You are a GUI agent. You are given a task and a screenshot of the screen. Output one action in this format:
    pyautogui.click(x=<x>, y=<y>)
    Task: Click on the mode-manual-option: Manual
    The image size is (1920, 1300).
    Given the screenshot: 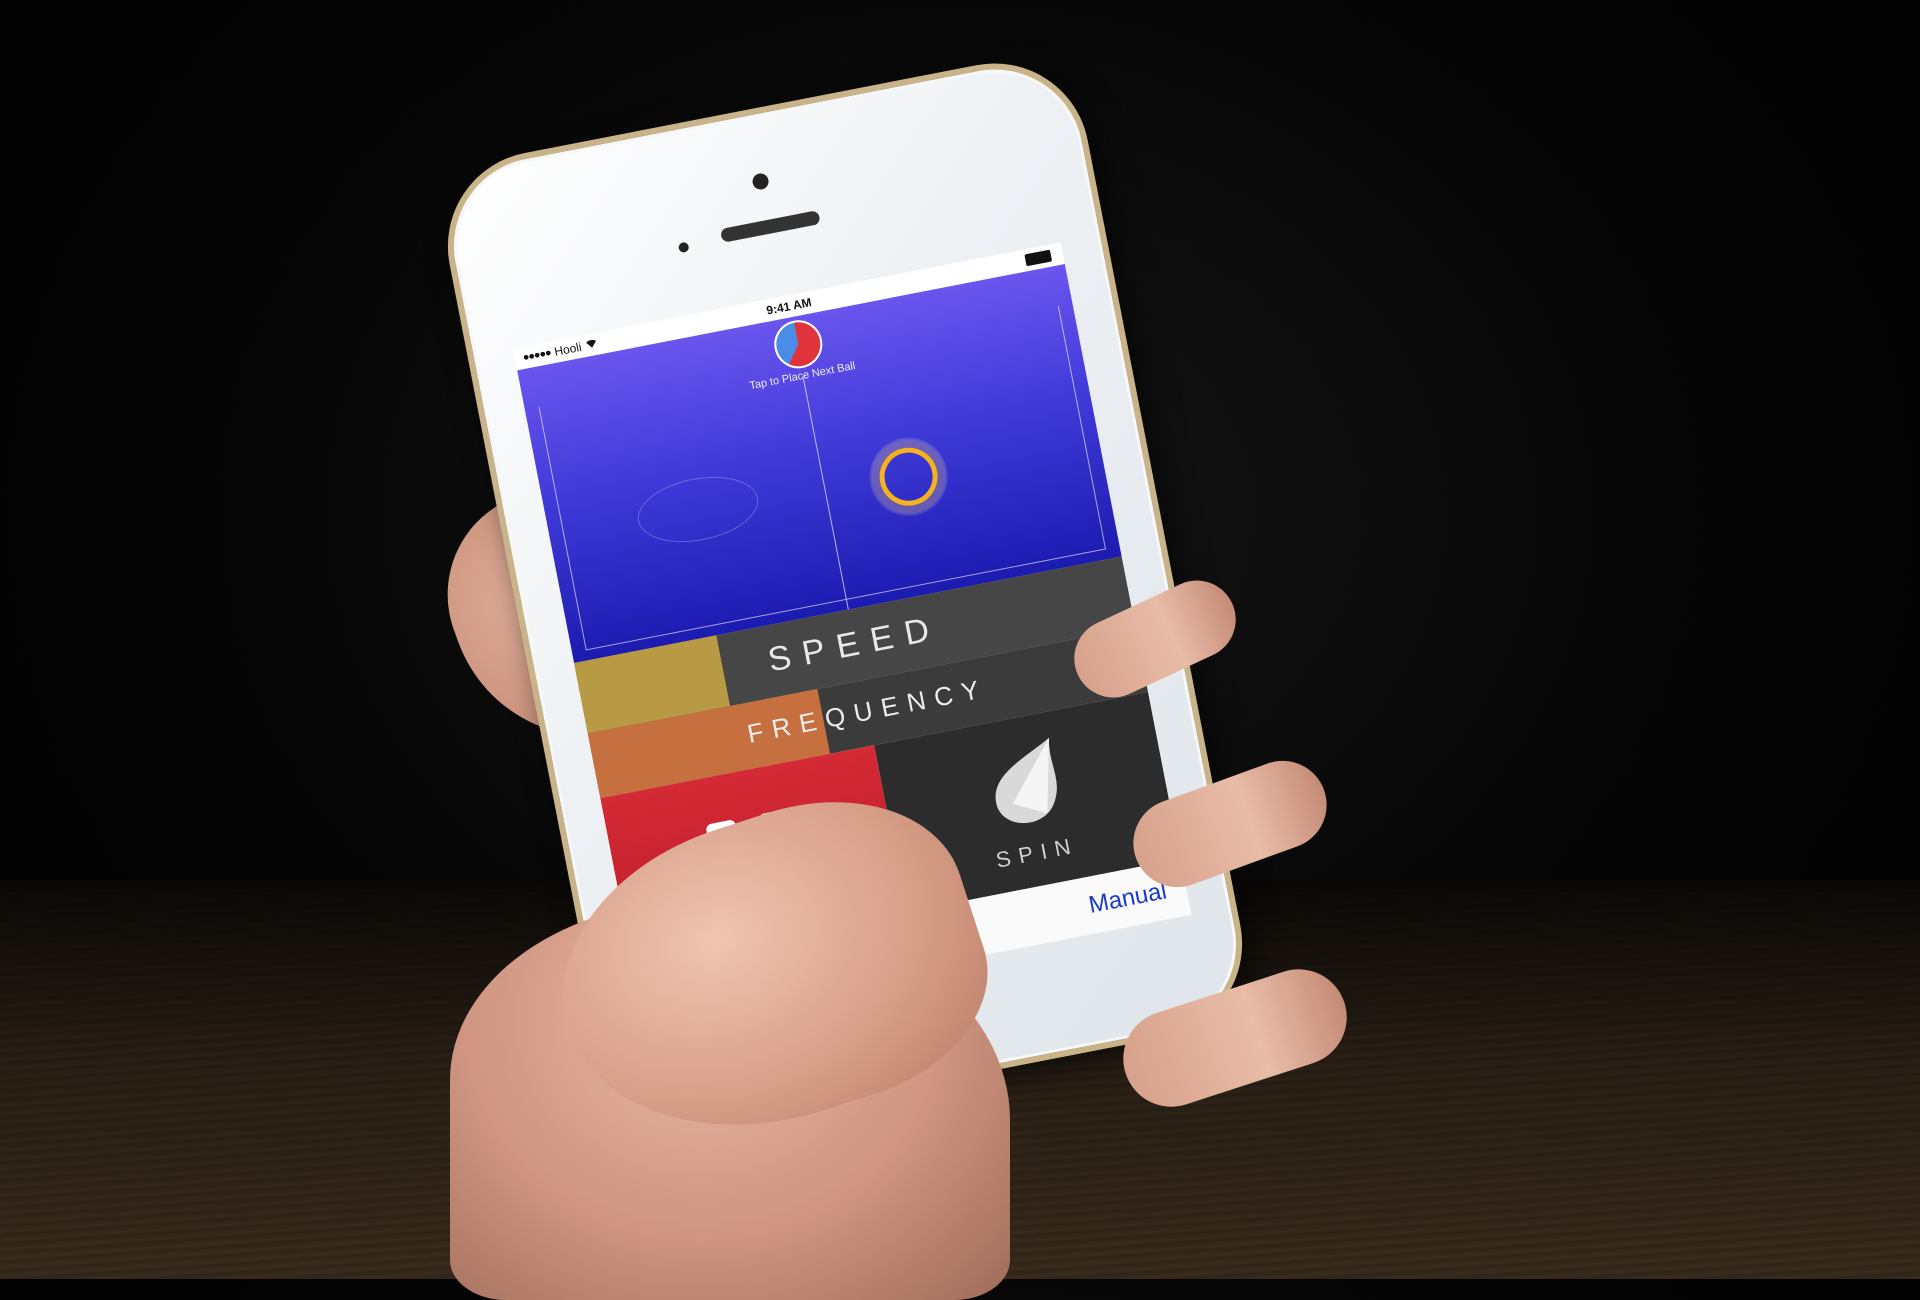 What is the action you would take?
    pyautogui.click(x=1127, y=898)
    